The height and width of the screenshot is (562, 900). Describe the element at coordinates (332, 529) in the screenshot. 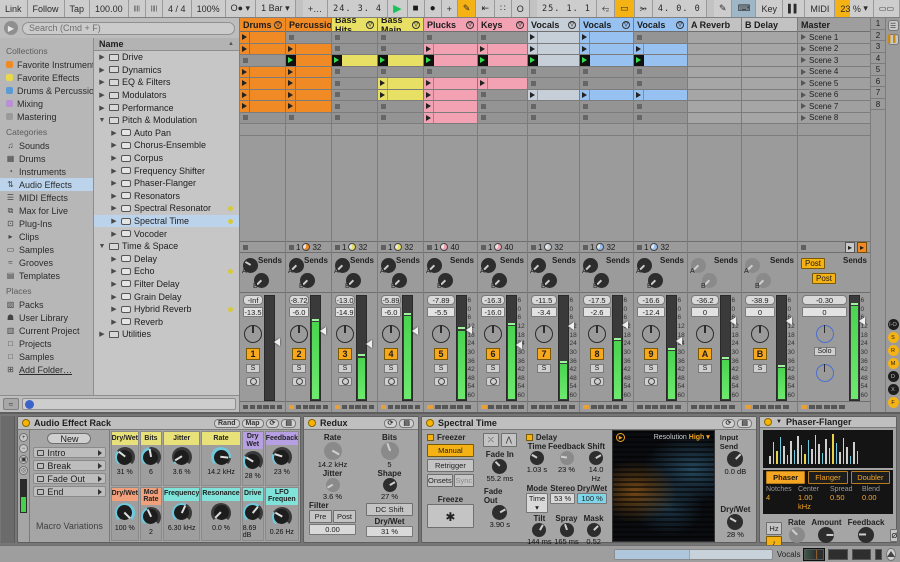

I see `redux-filter-value: 0.00` at that location.